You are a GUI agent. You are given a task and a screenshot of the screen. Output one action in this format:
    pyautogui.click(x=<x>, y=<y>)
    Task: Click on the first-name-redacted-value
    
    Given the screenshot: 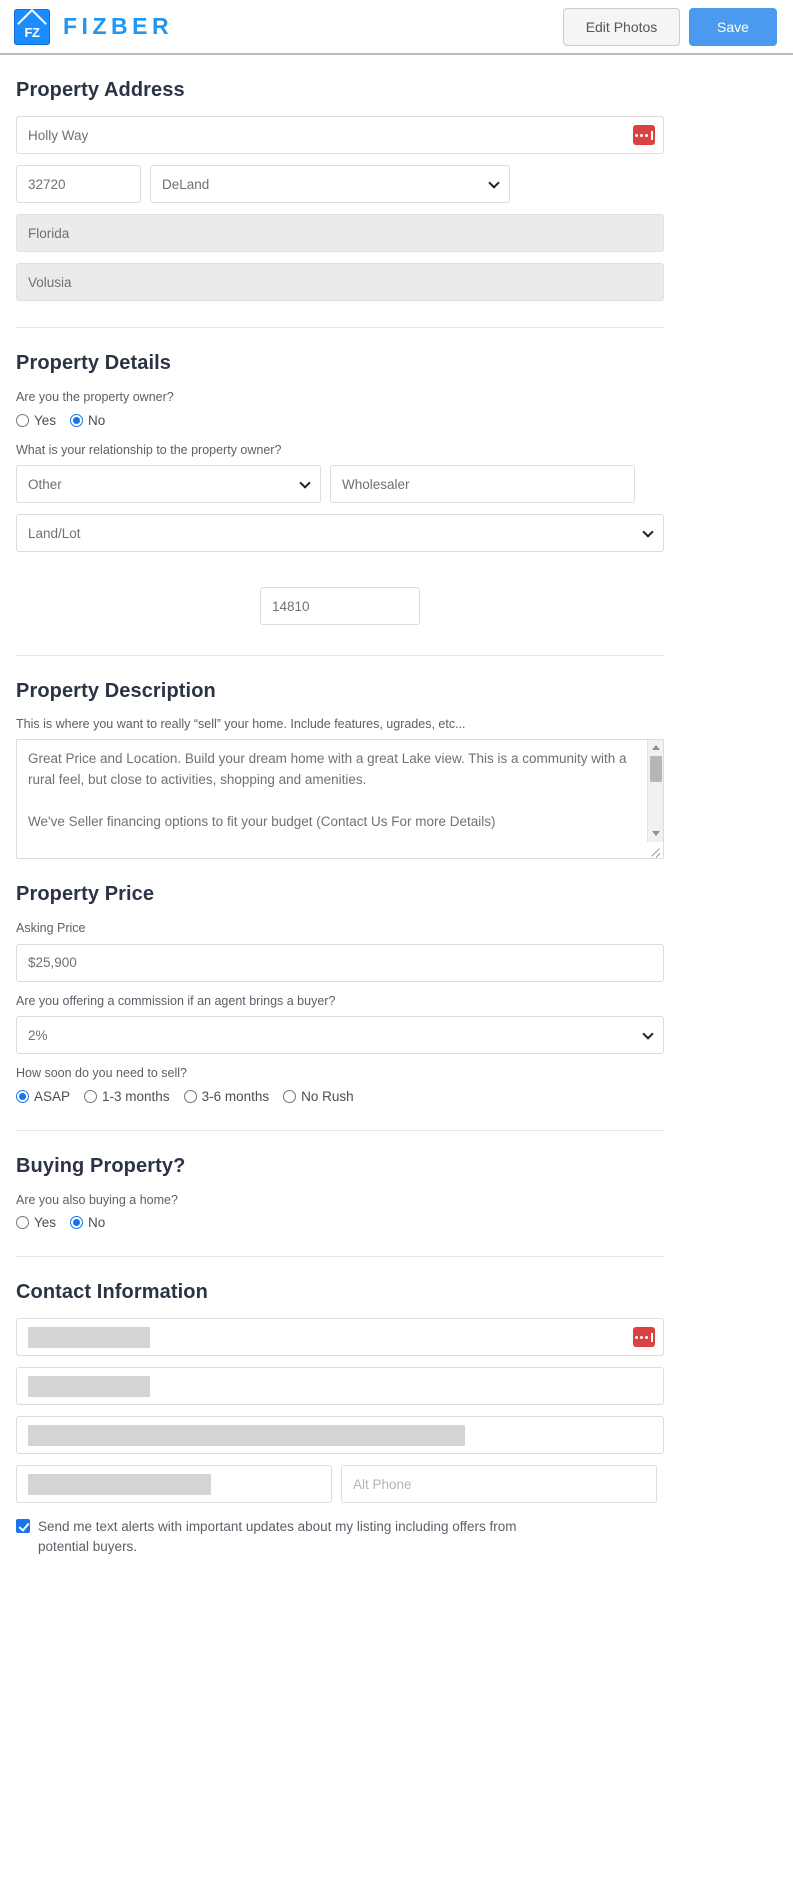 What is the action you would take?
    pyautogui.click(x=89, y=1337)
    